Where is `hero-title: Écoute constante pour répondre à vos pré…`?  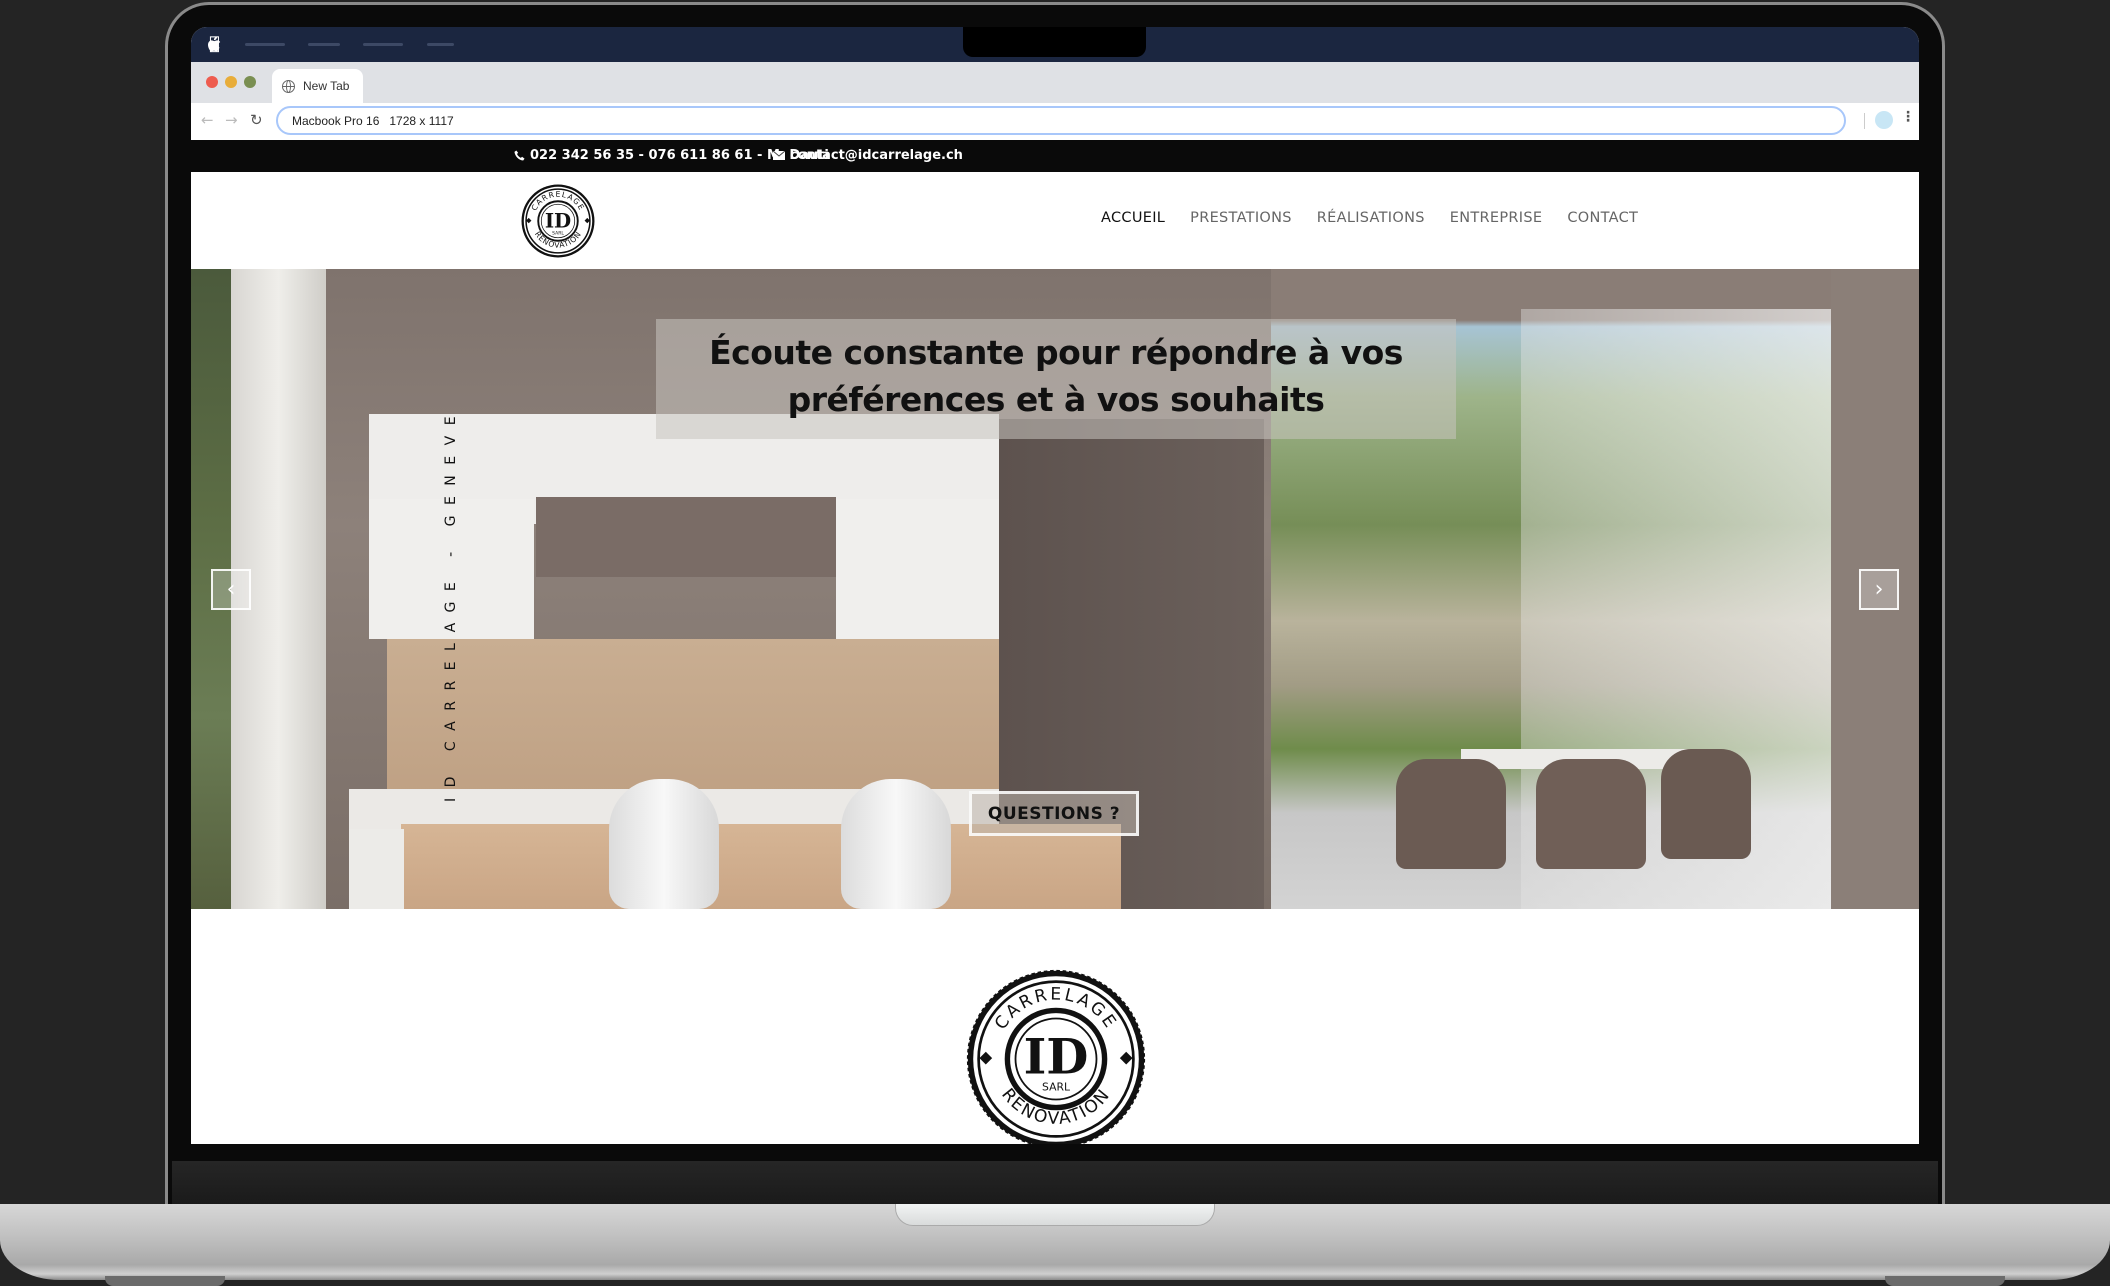
hero-title: Écoute constante pour répondre à vos pré… is located at coordinates (1056, 376).